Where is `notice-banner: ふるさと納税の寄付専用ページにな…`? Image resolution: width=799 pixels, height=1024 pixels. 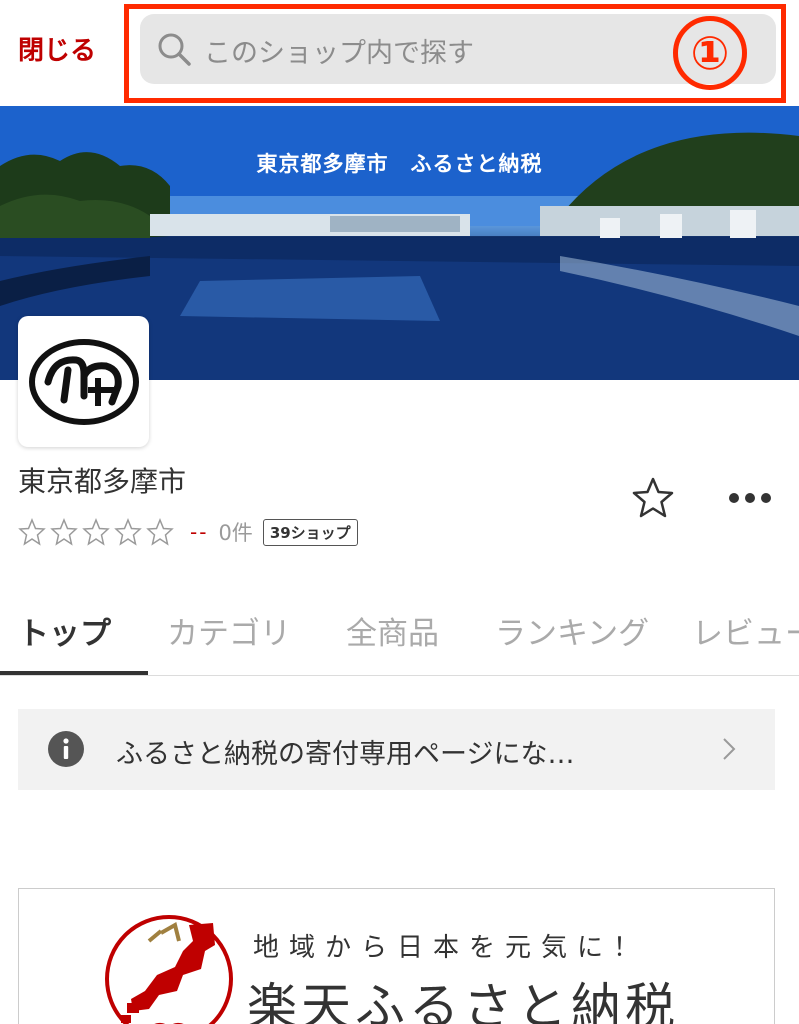
notice-banner: ふるさと納税の寄付専用ページにな… is located at coordinates (396, 749).